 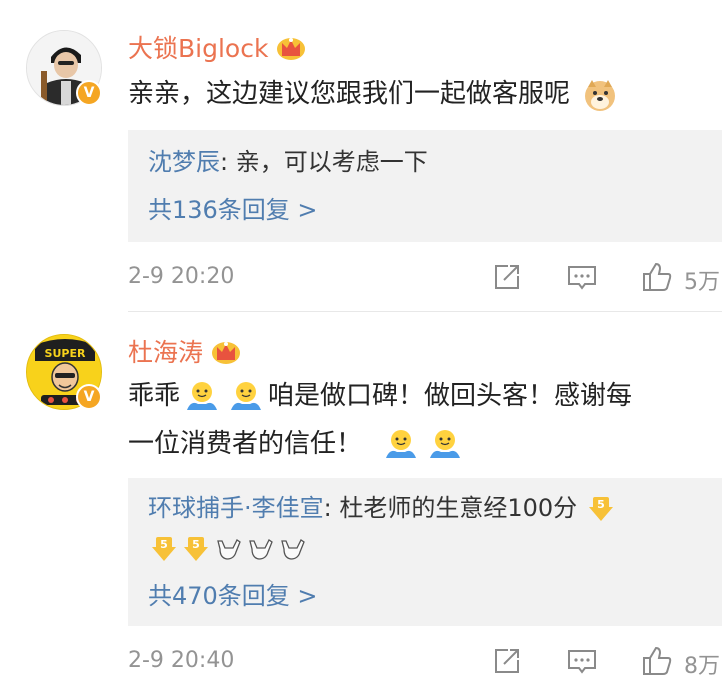 I want to click on username: 大锁Biglock, so click(x=198, y=47).